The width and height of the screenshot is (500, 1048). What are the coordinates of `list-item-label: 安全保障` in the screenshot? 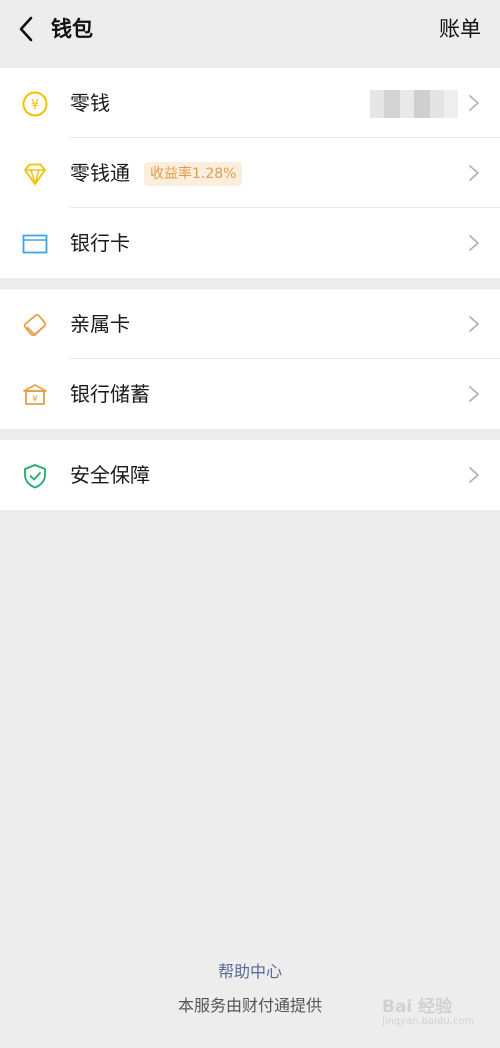 It's located at (110, 475).